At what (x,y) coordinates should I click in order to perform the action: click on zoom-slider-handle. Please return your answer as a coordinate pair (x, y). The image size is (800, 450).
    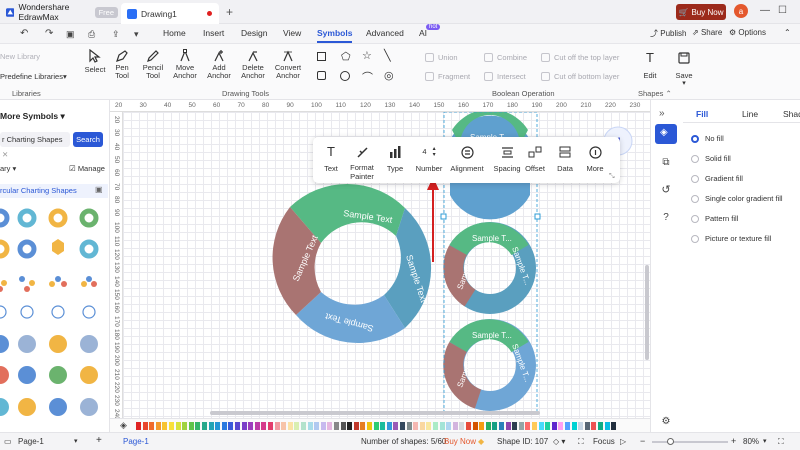
    Looking at the image, I should click on (670, 441).